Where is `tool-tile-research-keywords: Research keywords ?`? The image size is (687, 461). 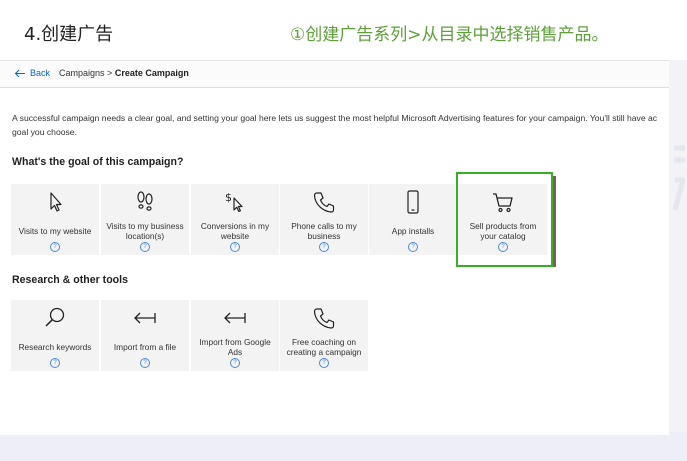
tool-tile-research-keywords: Research keywords ? is located at coordinates (55, 335).